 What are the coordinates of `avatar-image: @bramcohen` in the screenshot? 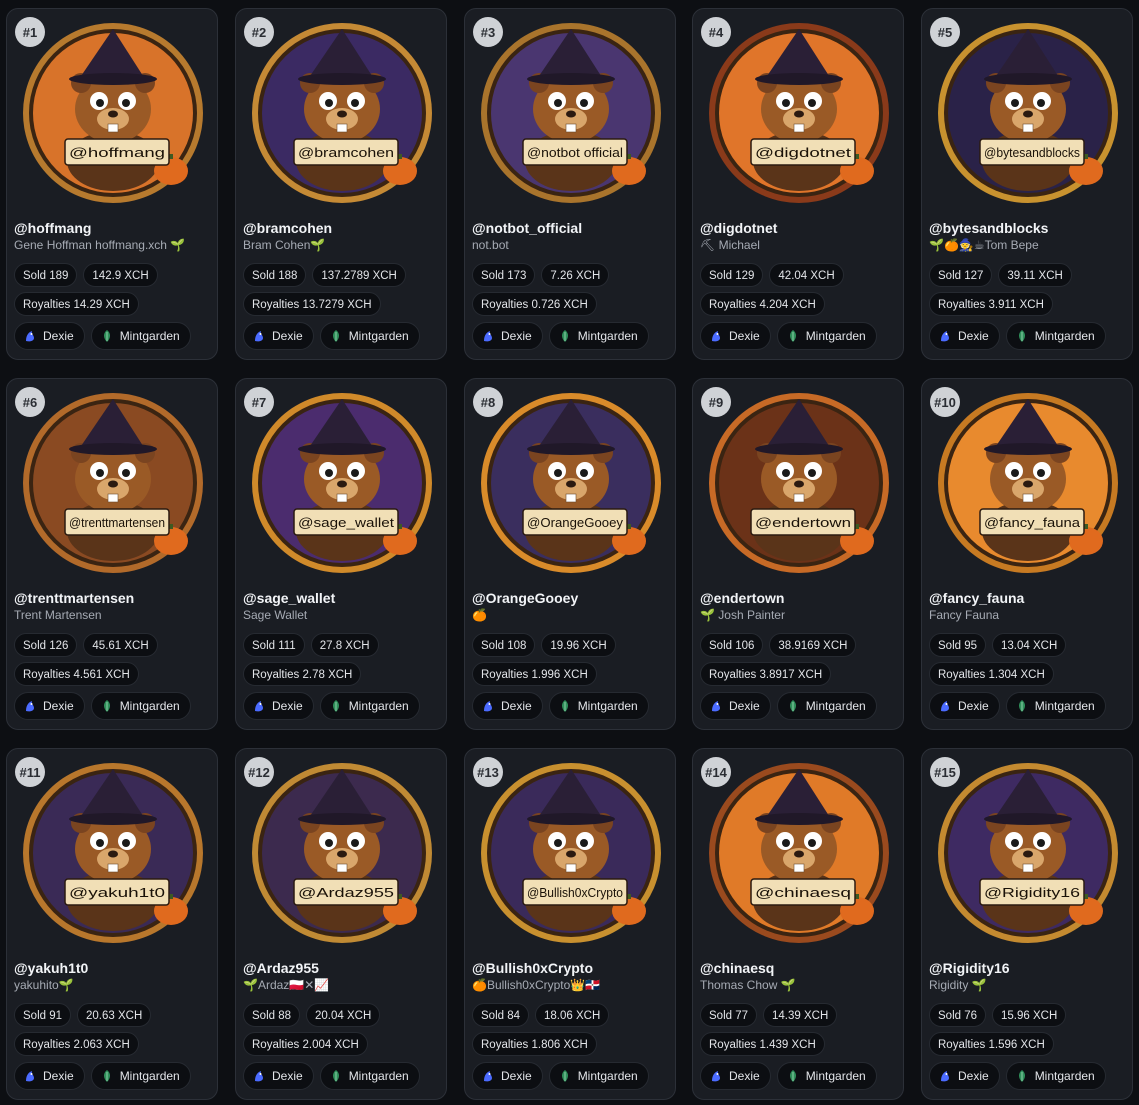 It's located at (342, 113).